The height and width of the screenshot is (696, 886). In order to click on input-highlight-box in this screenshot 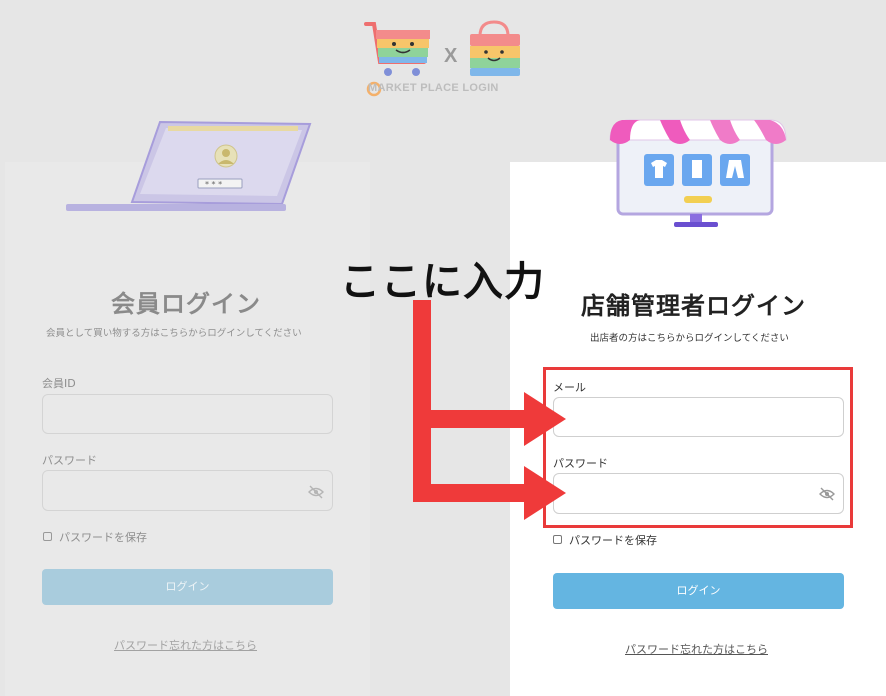, I will do `click(698, 447)`.